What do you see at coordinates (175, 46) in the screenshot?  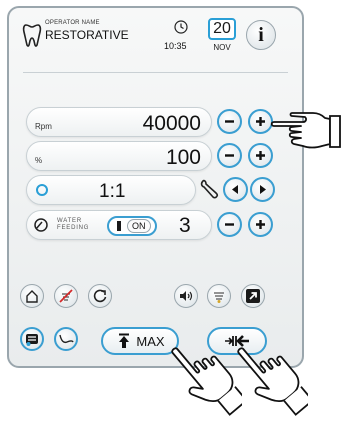 I see `time-display: 10:35` at bounding box center [175, 46].